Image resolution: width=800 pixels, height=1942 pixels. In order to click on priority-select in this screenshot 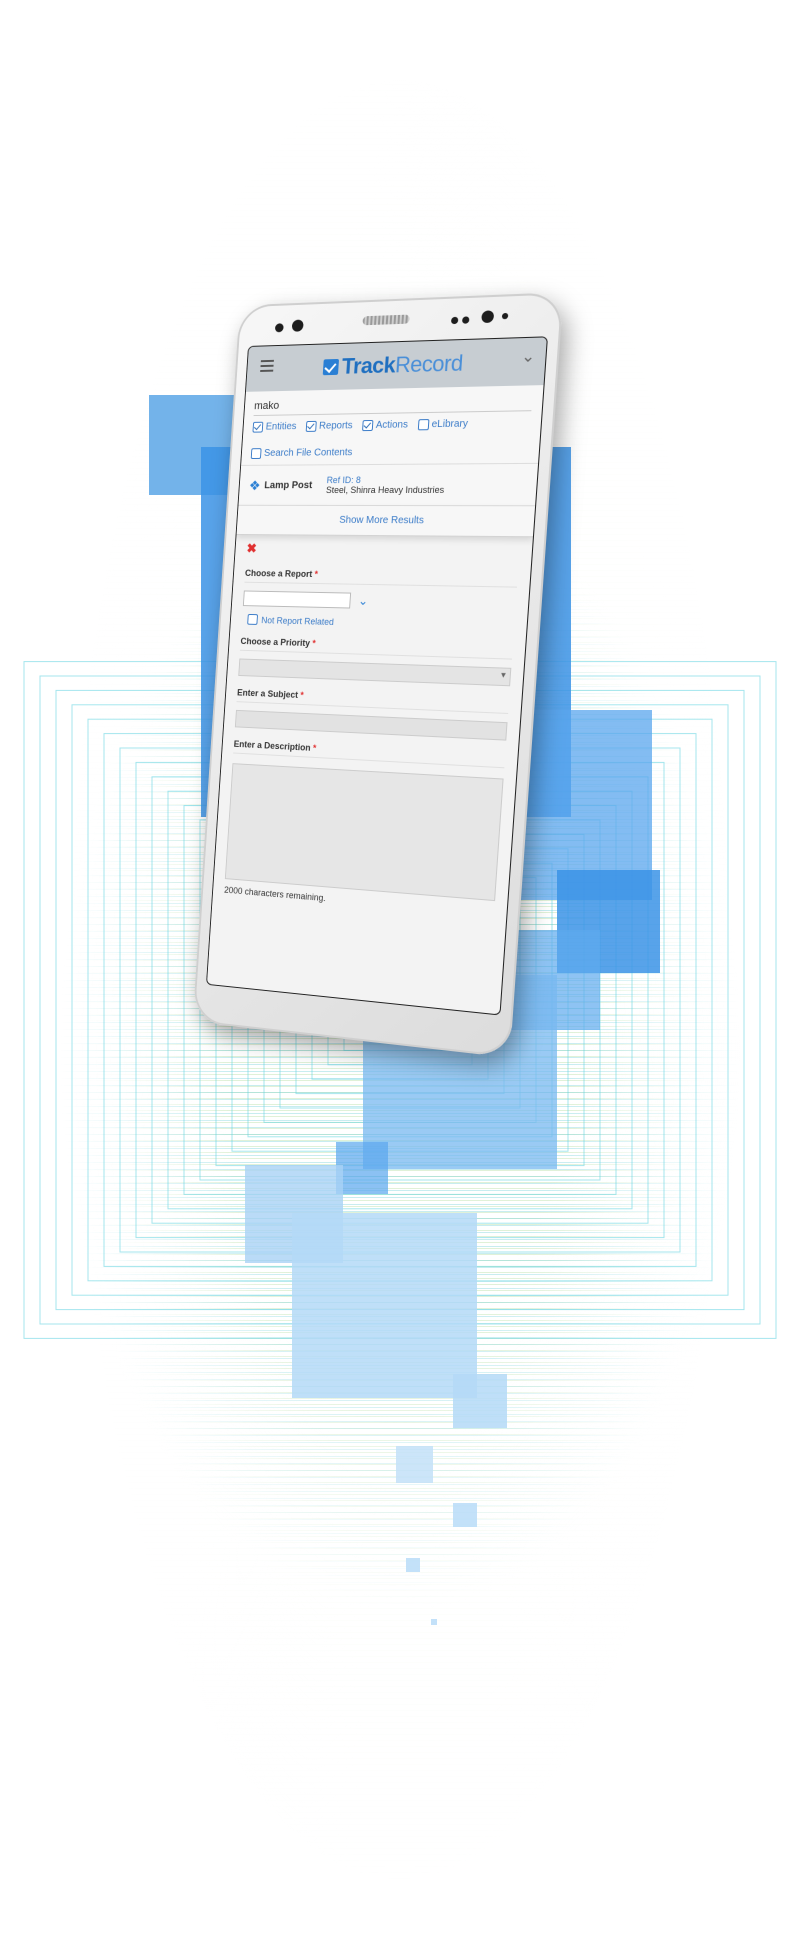, I will do `click(375, 672)`.